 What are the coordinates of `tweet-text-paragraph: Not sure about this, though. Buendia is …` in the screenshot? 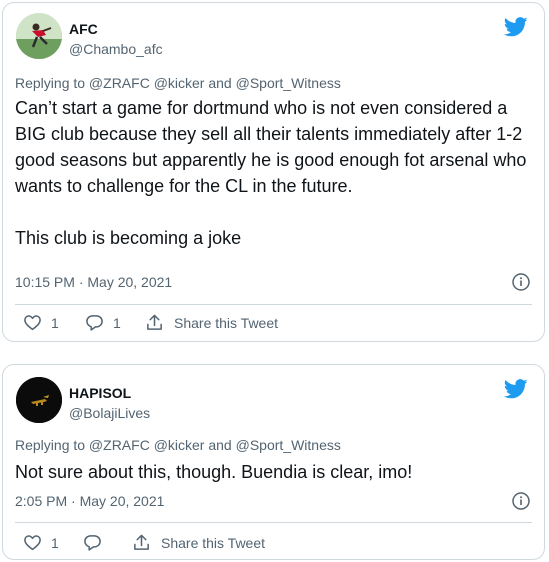 It's located at (214, 472).